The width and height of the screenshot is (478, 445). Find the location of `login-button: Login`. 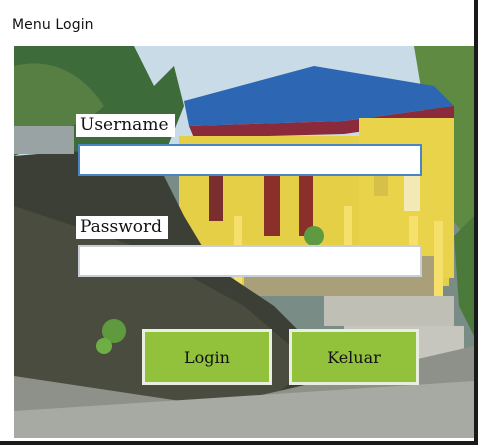

login-button: Login is located at coordinates (207, 357).